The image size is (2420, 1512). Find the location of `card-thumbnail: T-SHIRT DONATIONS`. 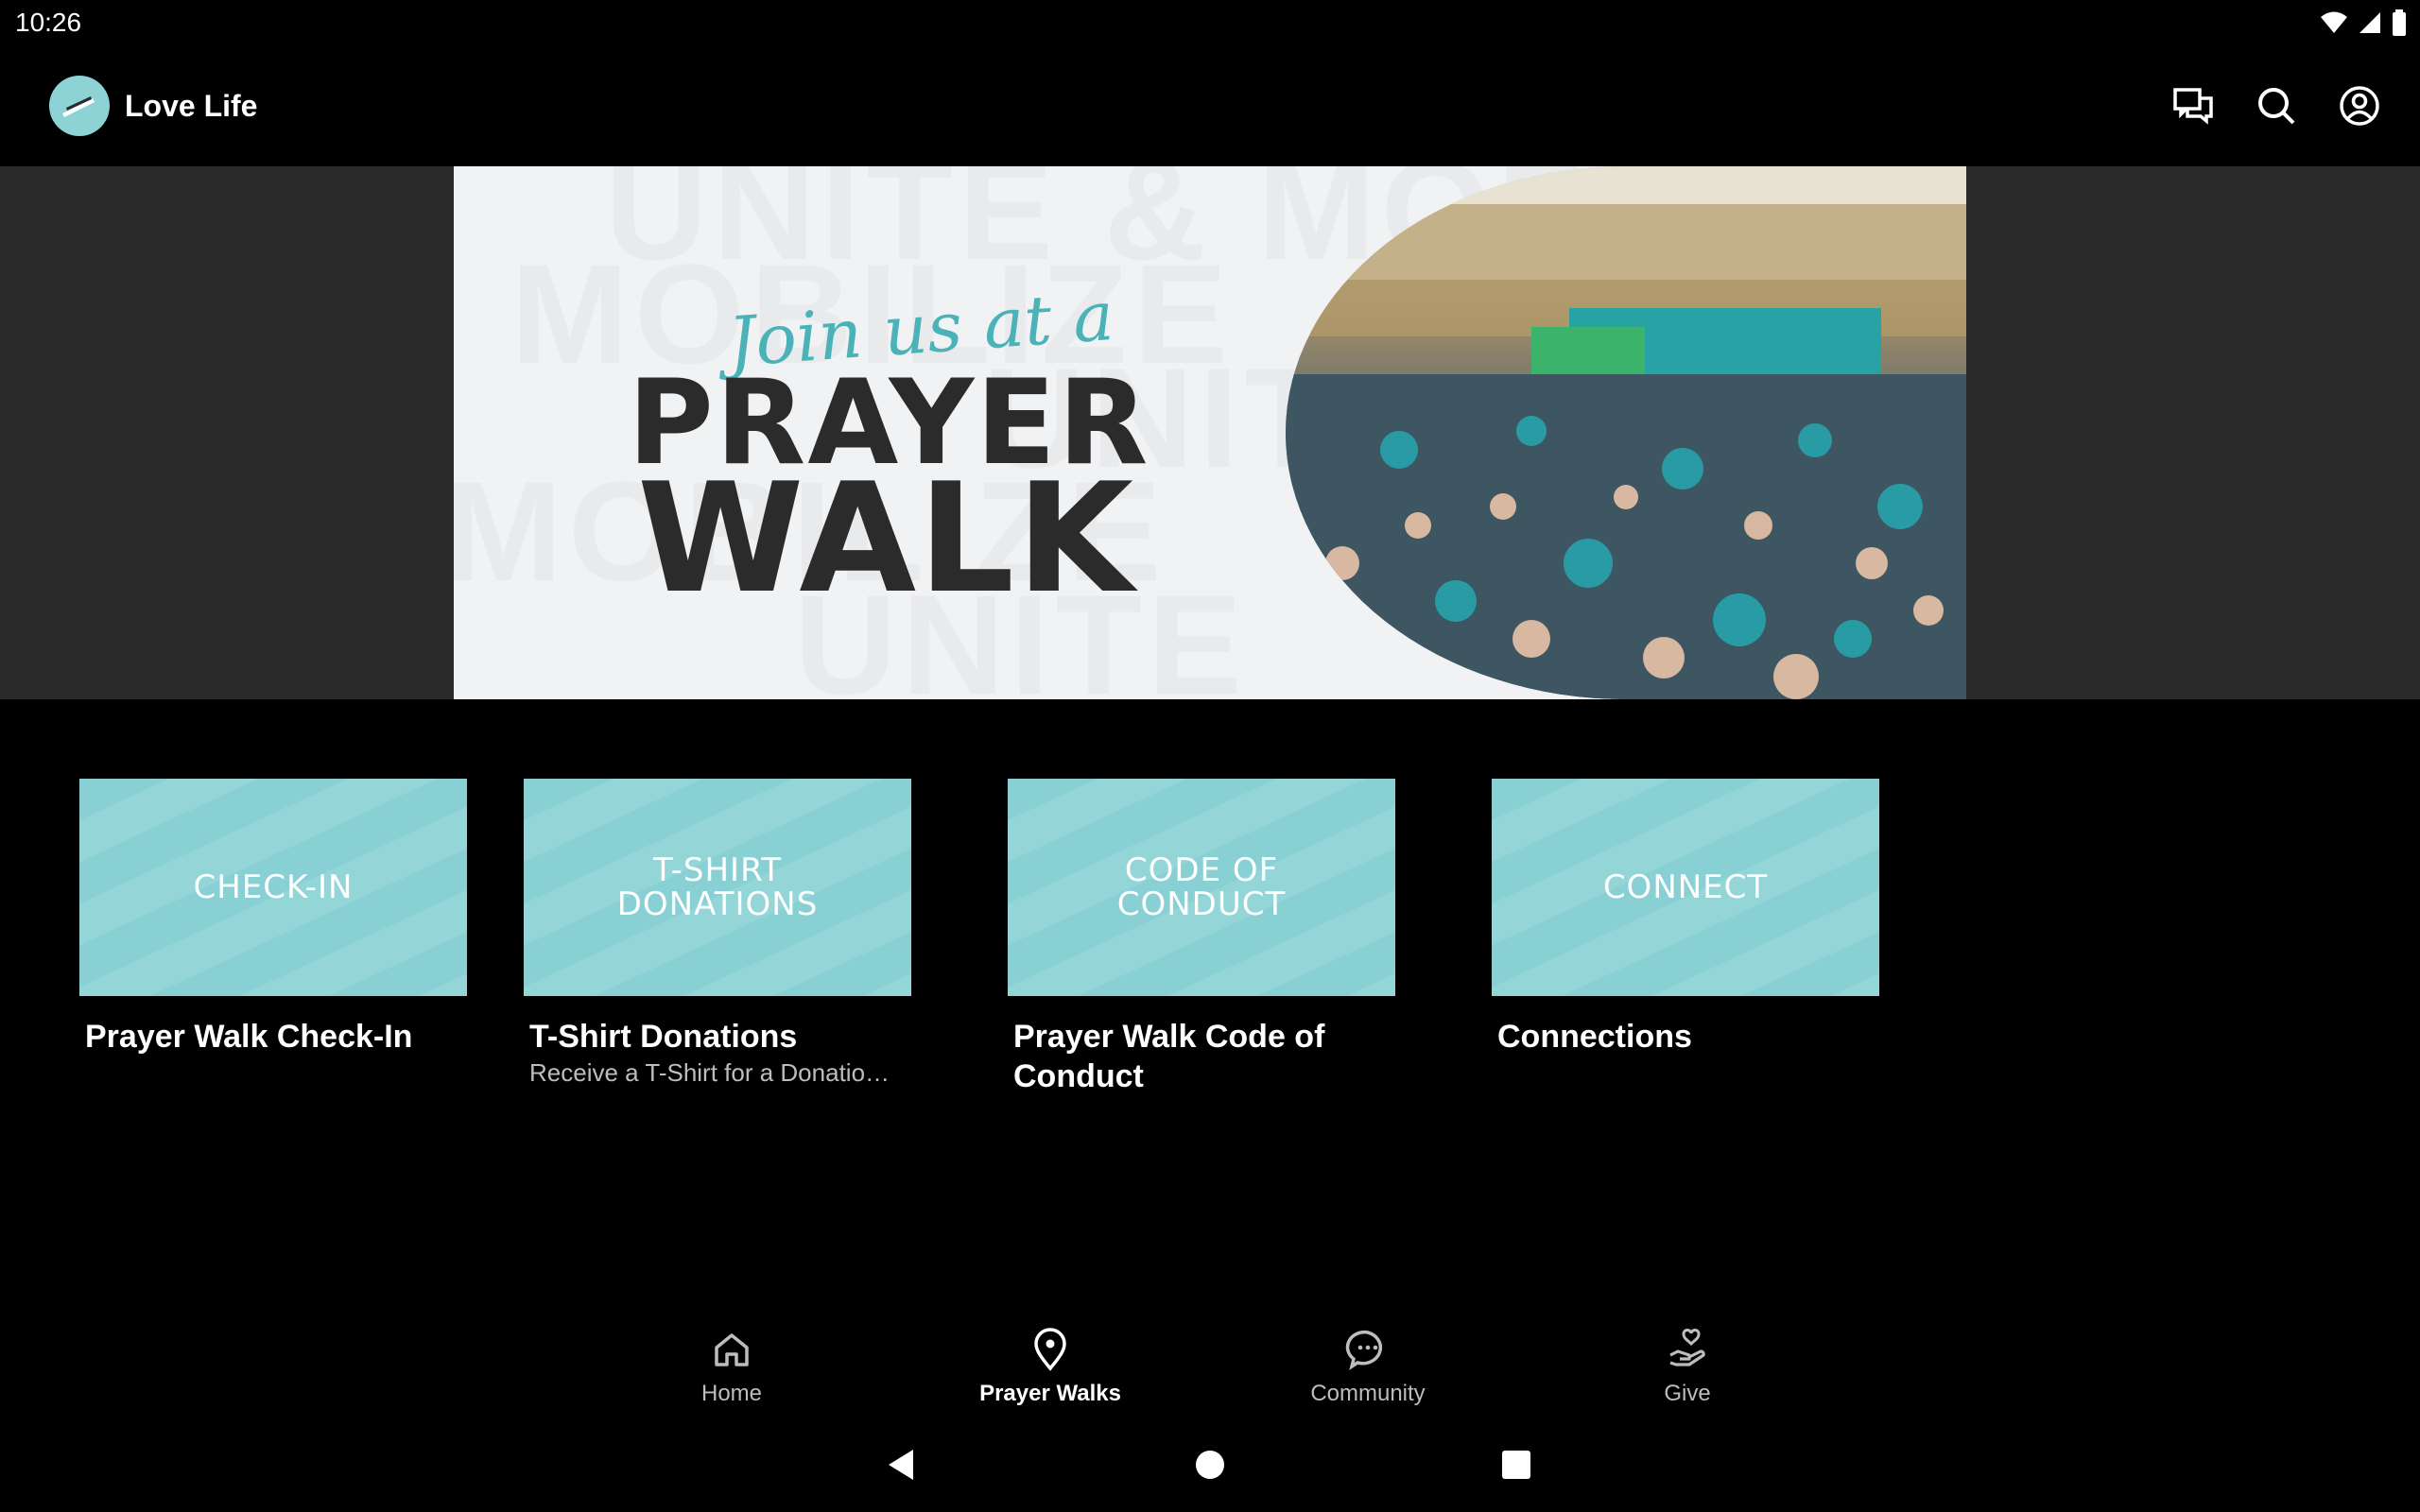

card-thumbnail: T-SHIRT DONATIONS is located at coordinates (717, 887).